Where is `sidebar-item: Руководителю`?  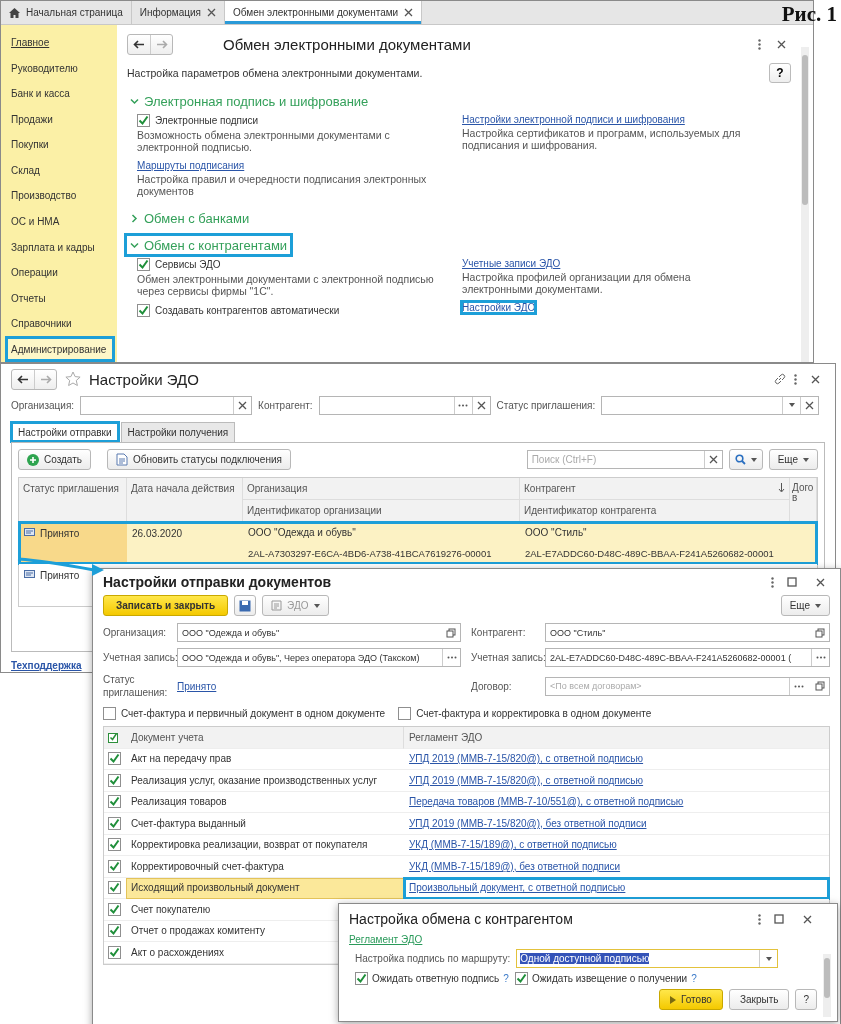
sidebar-item: Руководителю is located at coordinates (60, 68).